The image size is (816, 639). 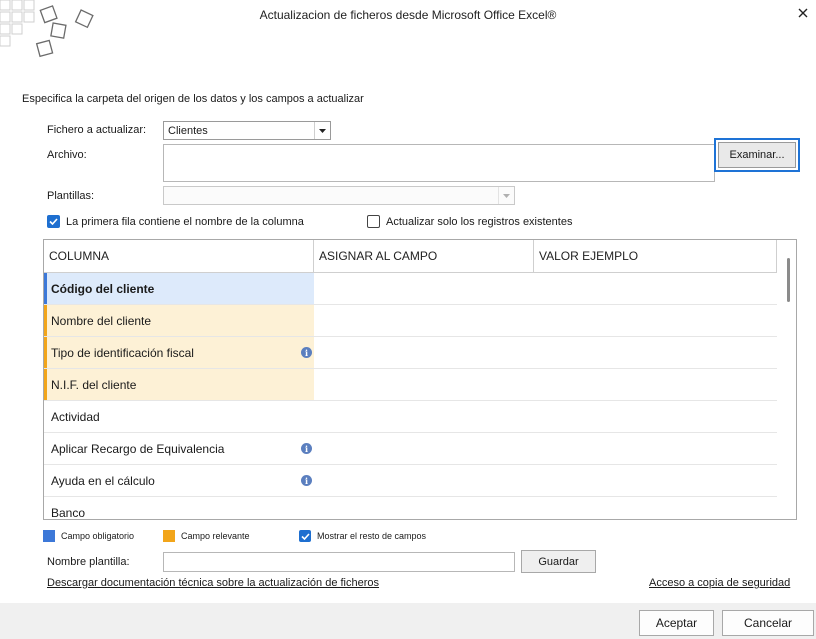 I want to click on plantillas-label: Plantillas:, so click(x=71, y=196).